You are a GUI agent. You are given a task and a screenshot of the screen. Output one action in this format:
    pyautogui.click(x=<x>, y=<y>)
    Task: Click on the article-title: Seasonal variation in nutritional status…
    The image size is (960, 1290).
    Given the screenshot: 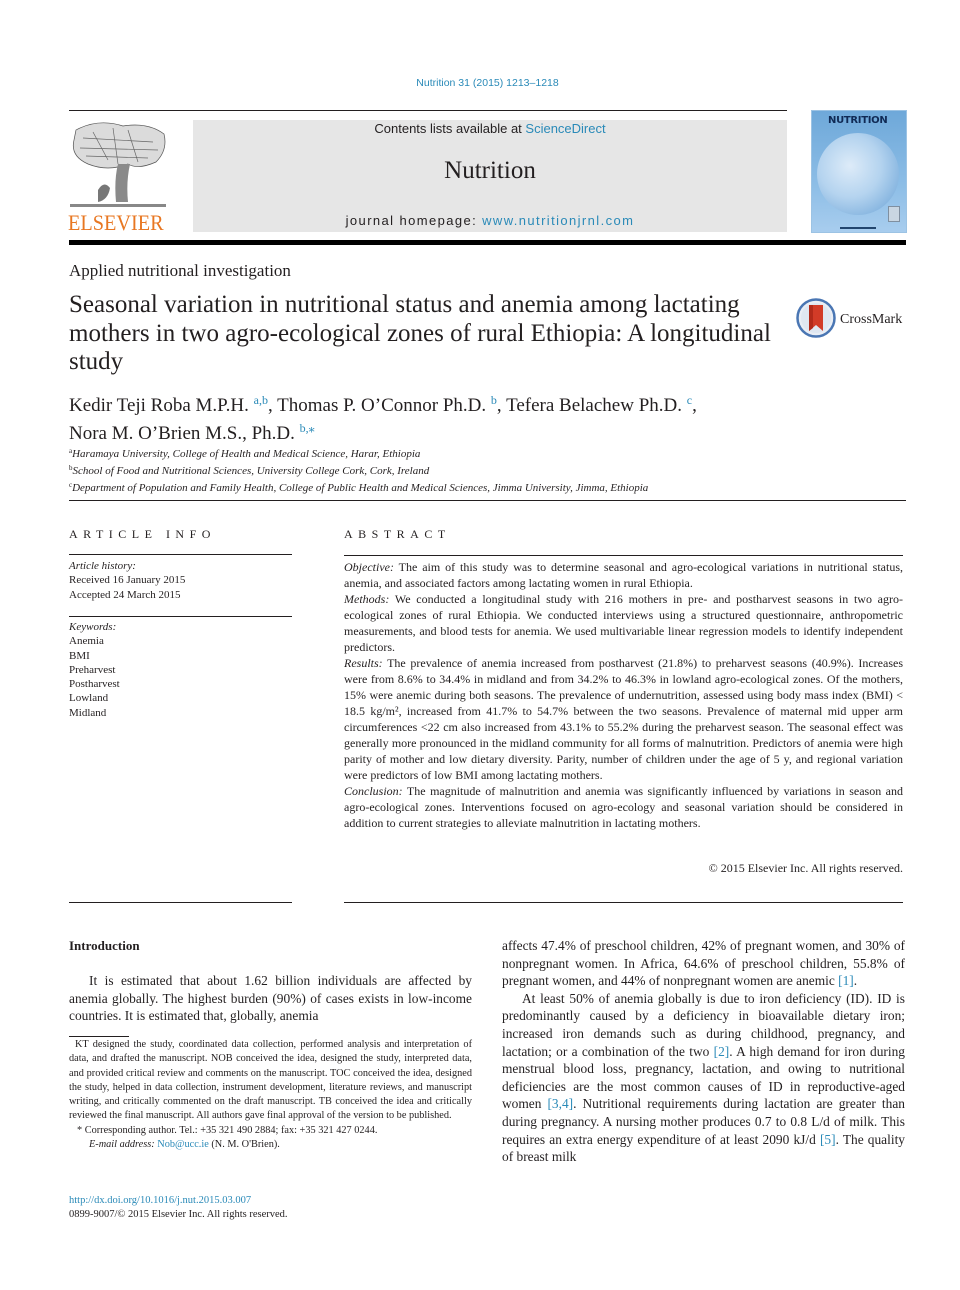 What is the action you would take?
    pyautogui.click(x=420, y=333)
    